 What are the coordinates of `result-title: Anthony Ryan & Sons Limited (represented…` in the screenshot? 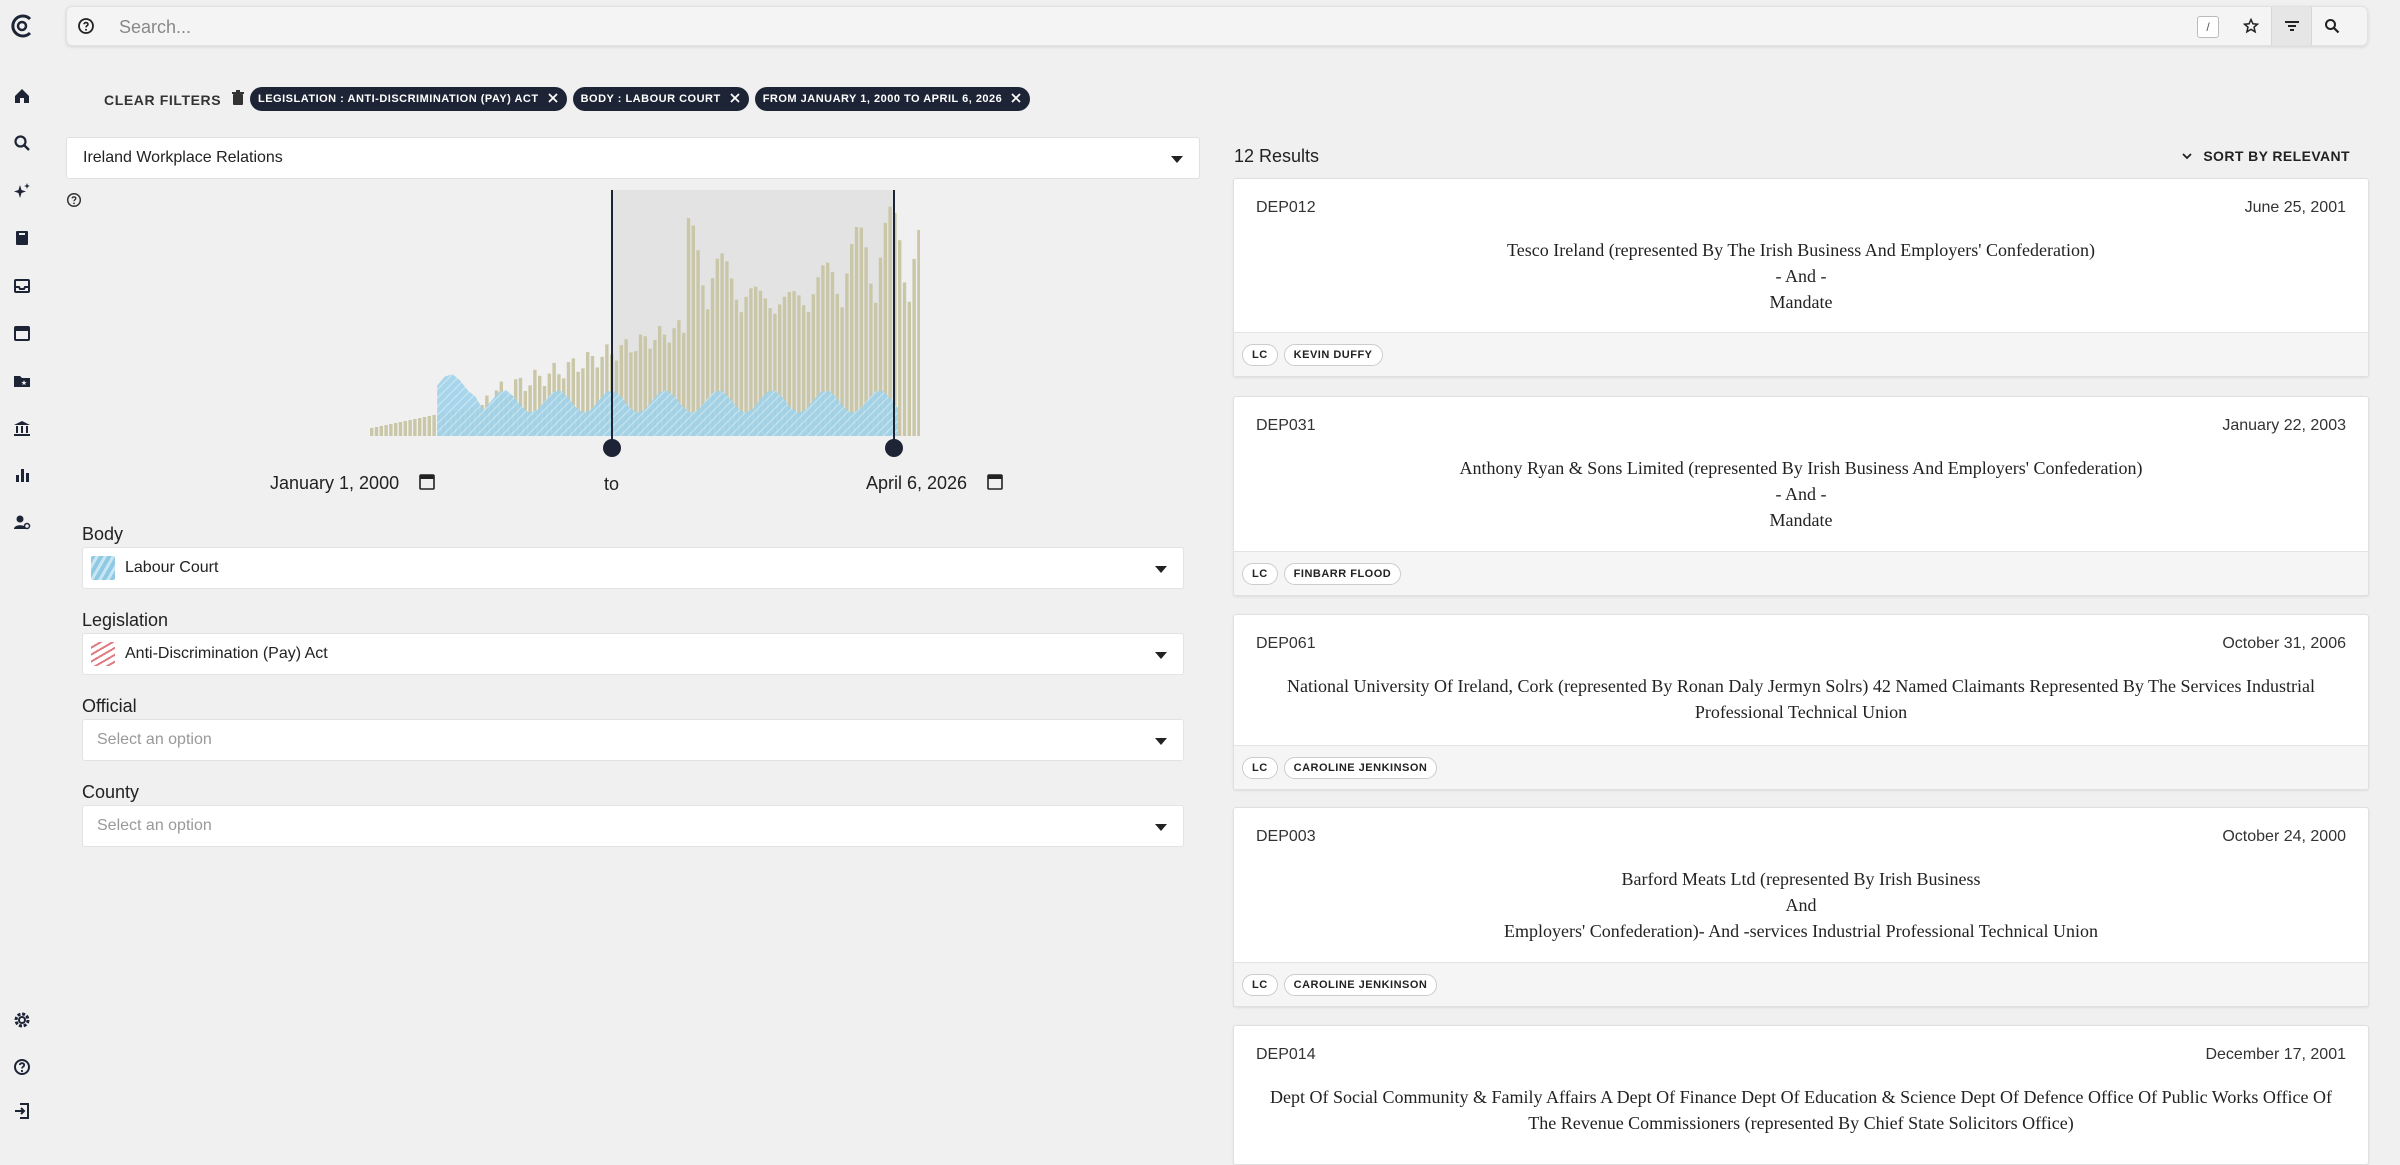 It's located at (1801, 494).